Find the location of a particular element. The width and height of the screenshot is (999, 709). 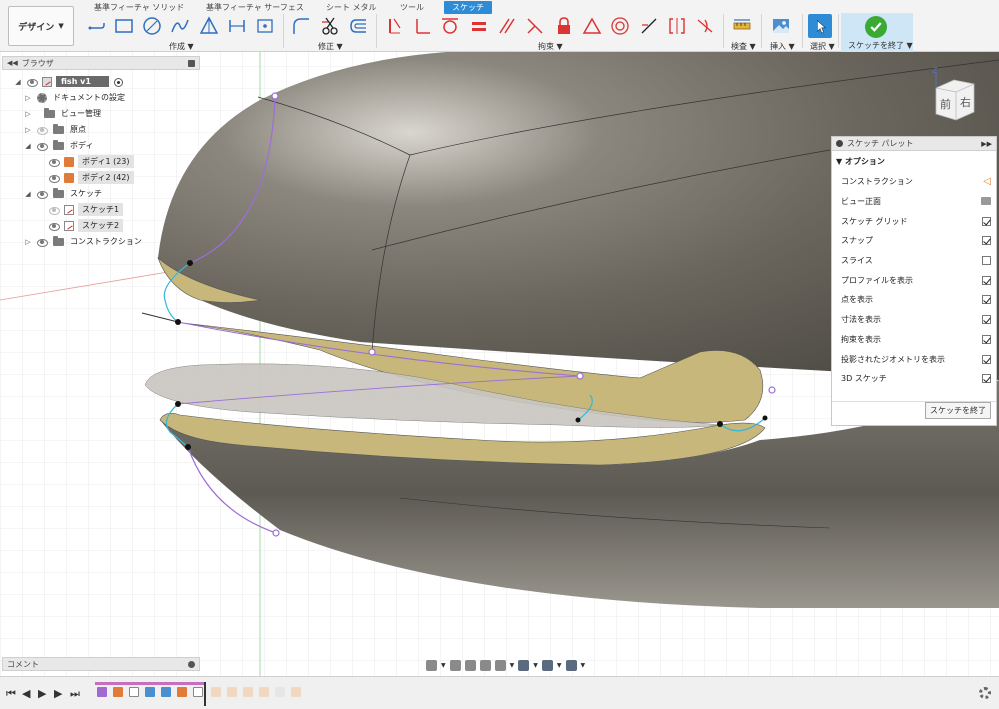

tangent-constraint-icon is located at coordinates (450, 26).